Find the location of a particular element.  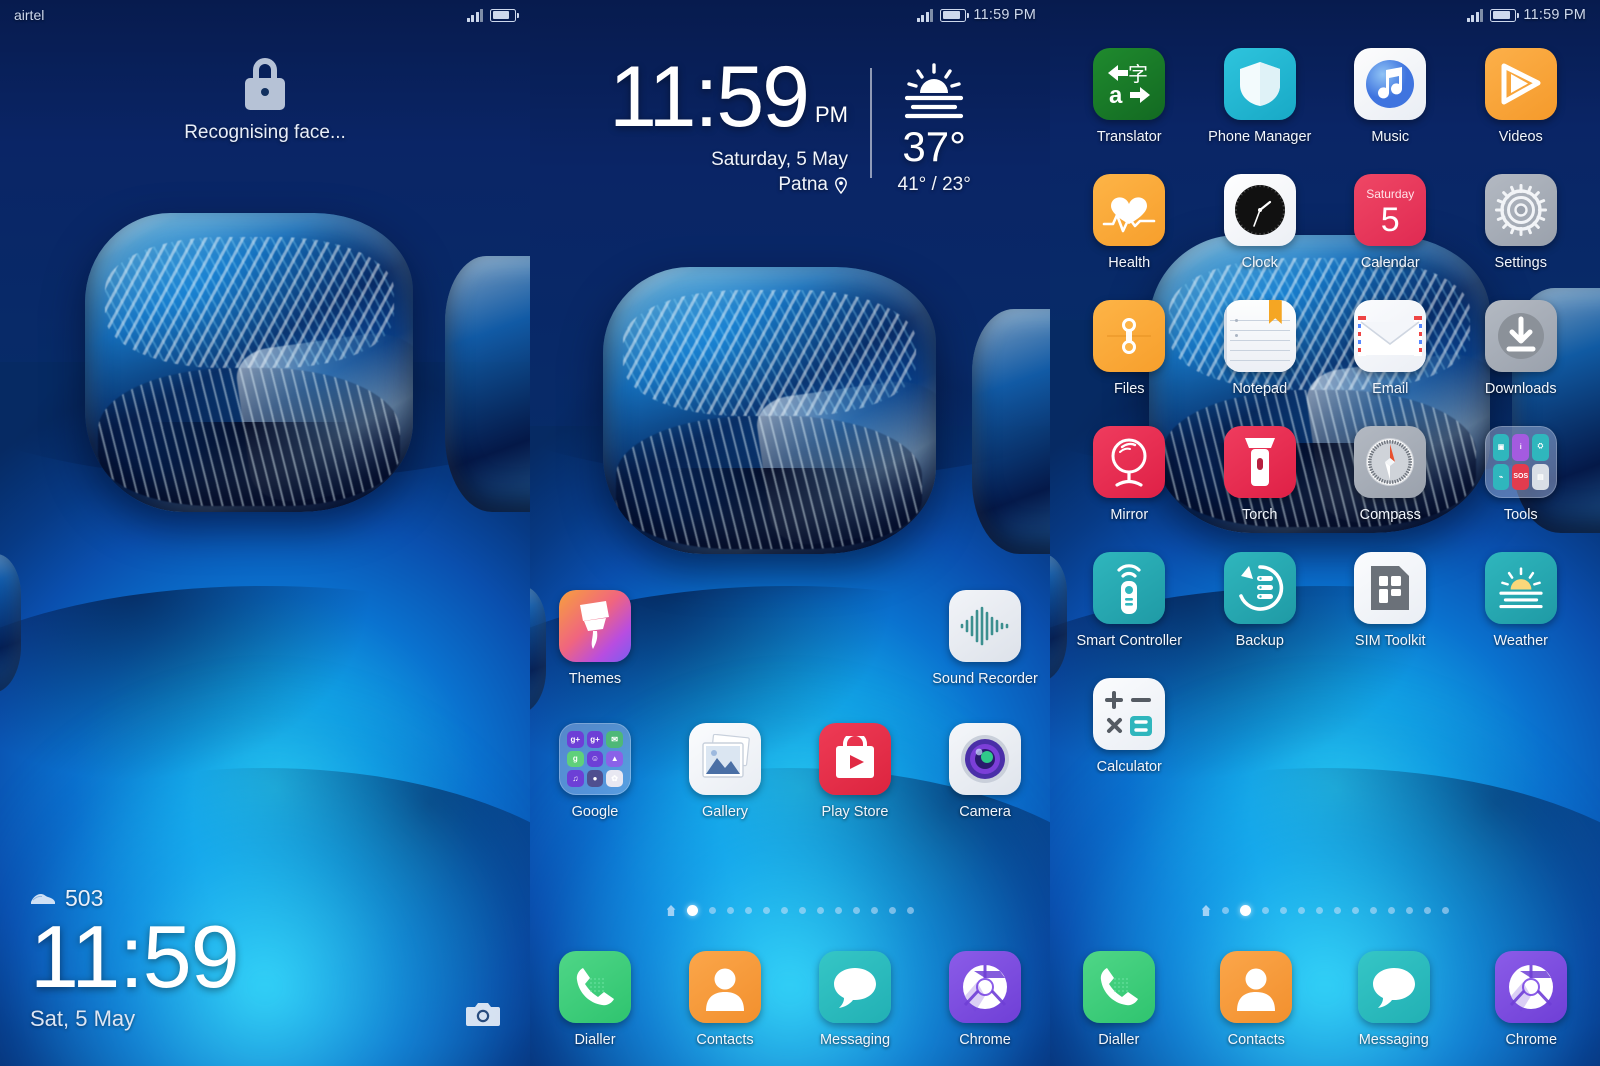

page-indicator-apps is located at coordinates (1325, 910).